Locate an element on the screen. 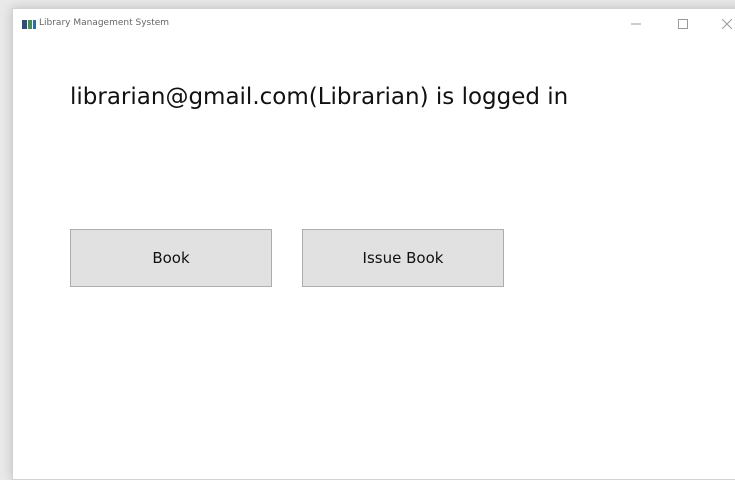  minimize-icon is located at coordinates (636, 24).